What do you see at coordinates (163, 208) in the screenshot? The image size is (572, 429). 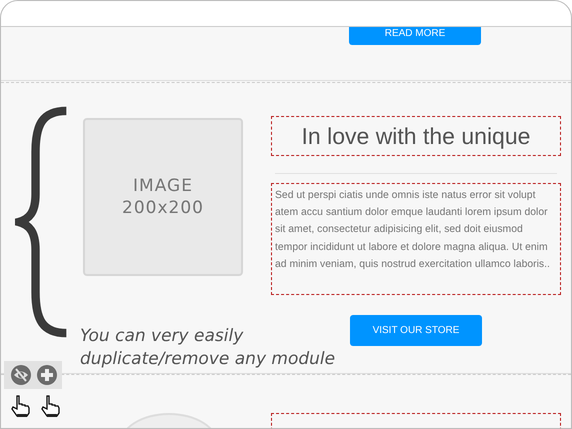 I see `placeholder-label: 200x200` at bounding box center [163, 208].